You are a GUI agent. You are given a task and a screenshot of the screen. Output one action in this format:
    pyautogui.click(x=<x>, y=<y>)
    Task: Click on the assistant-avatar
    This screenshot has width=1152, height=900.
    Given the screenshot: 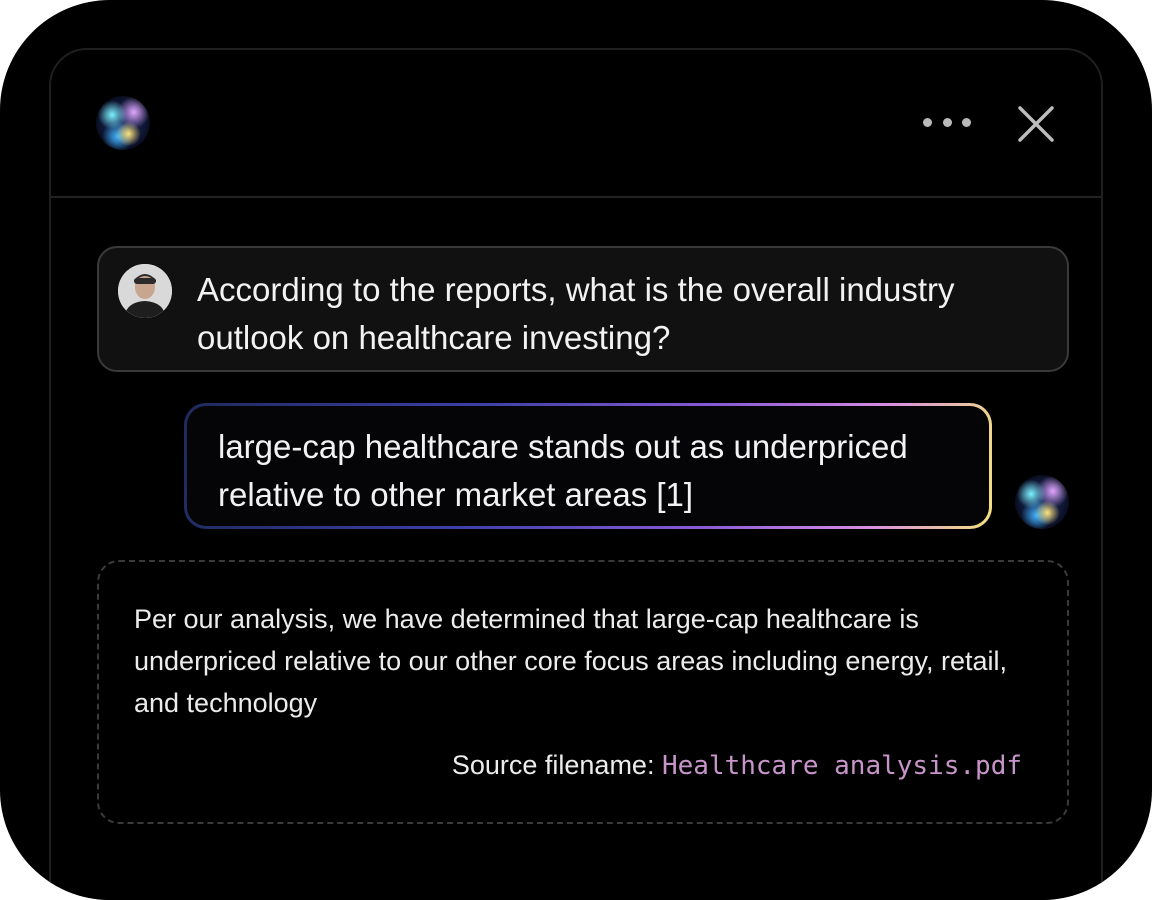 What is the action you would take?
    pyautogui.click(x=123, y=123)
    